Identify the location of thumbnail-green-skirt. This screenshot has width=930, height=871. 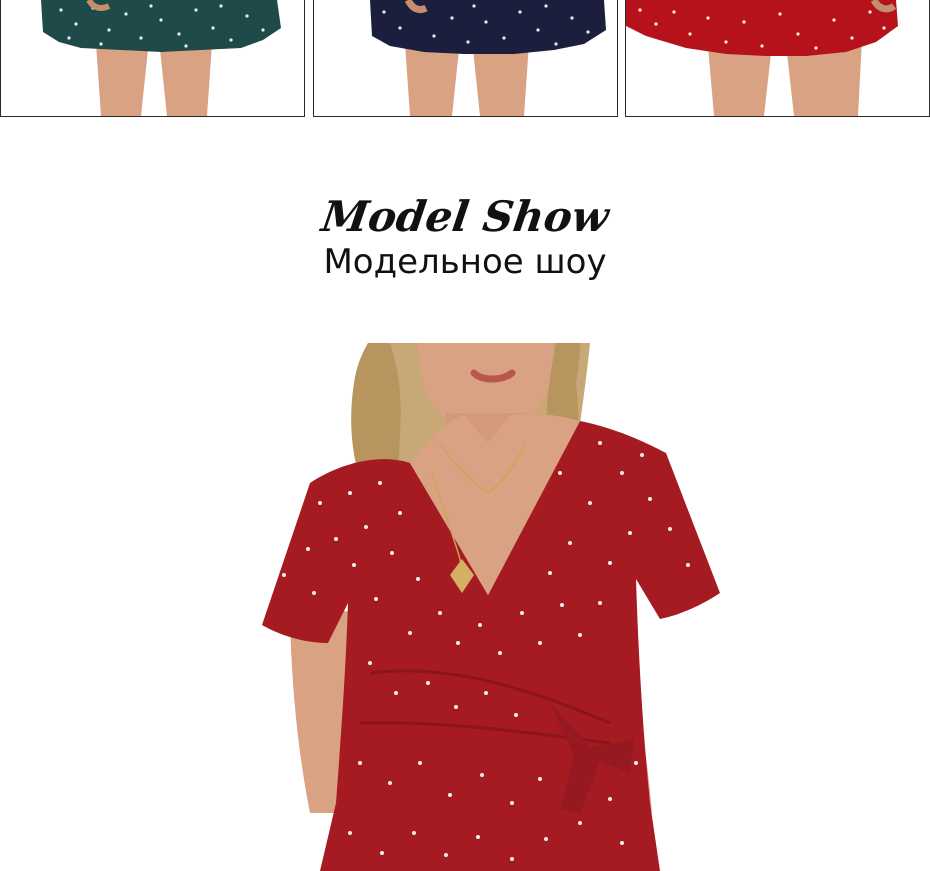
(152, 58).